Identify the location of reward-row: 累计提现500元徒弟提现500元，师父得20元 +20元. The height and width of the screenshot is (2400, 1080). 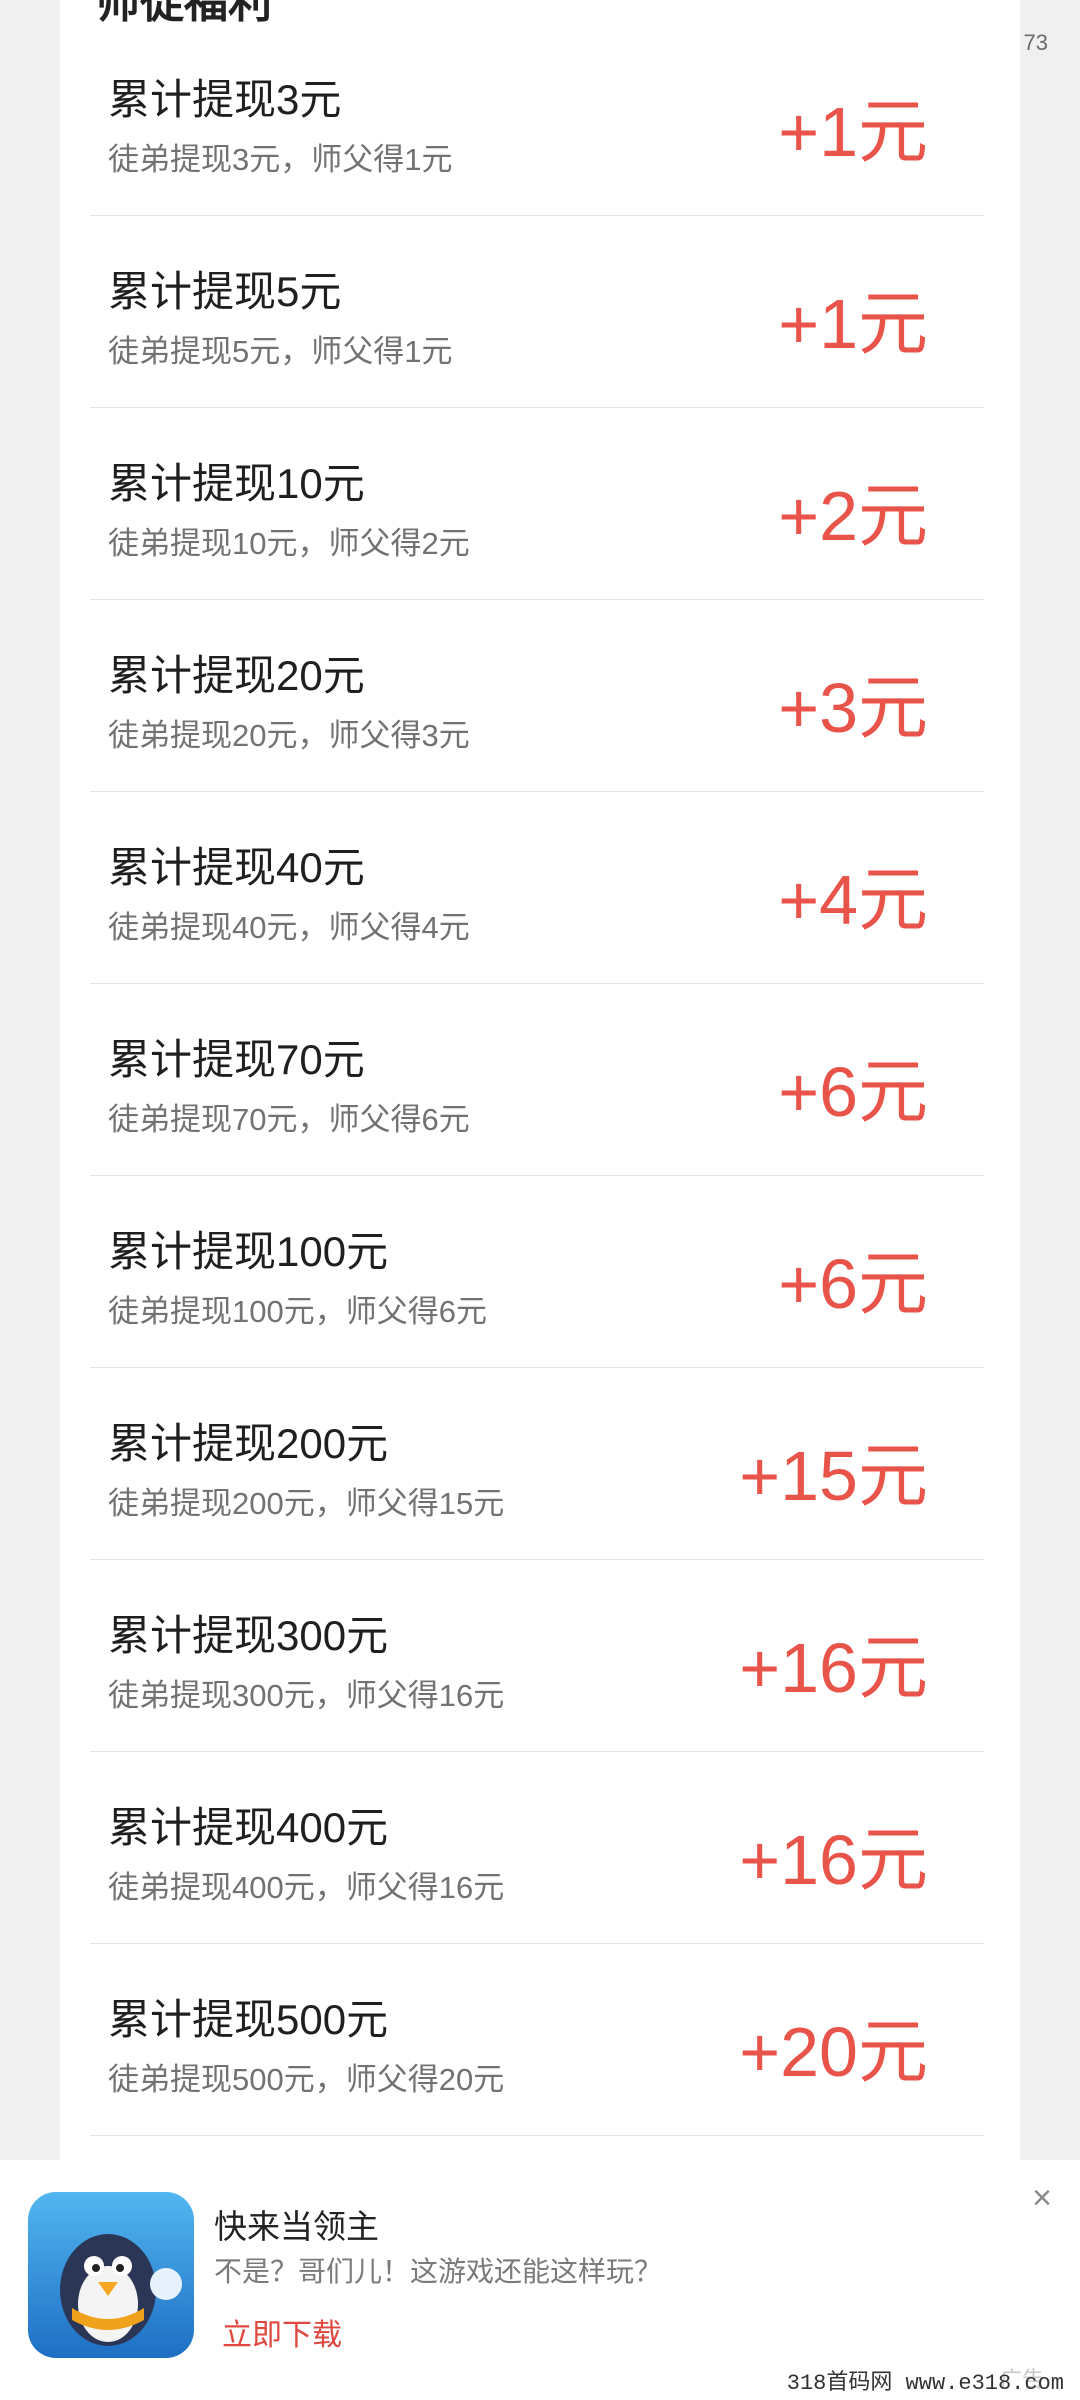
(537, 2040).